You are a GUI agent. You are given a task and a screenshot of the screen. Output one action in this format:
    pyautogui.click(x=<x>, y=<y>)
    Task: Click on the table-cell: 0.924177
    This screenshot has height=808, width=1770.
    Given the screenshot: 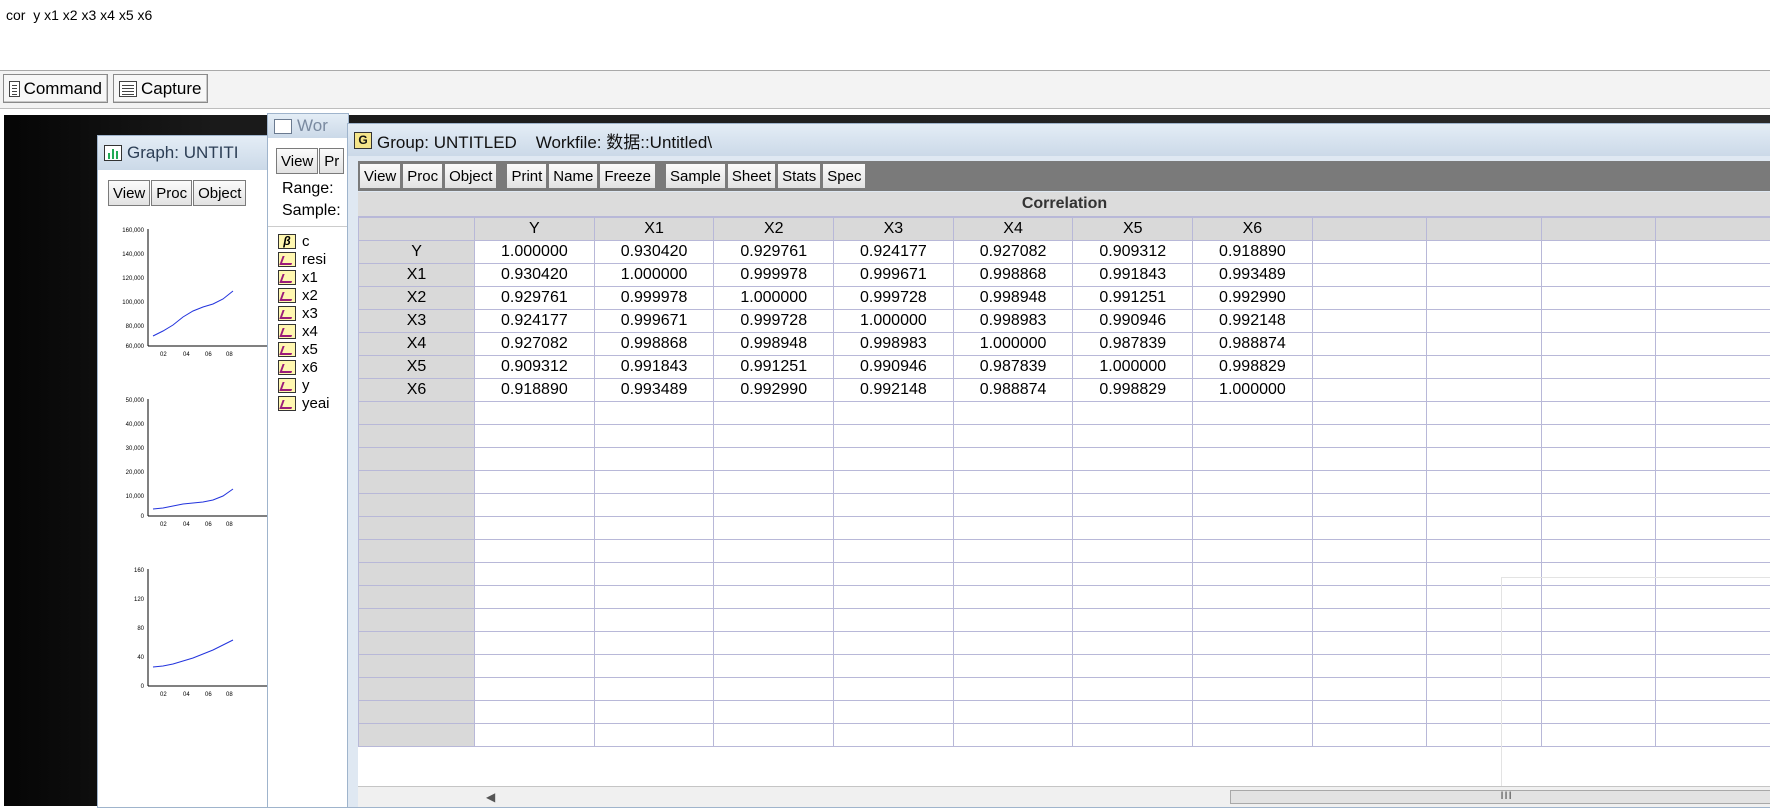 What is the action you would take?
    pyautogui.click(x=894, y=252)
    